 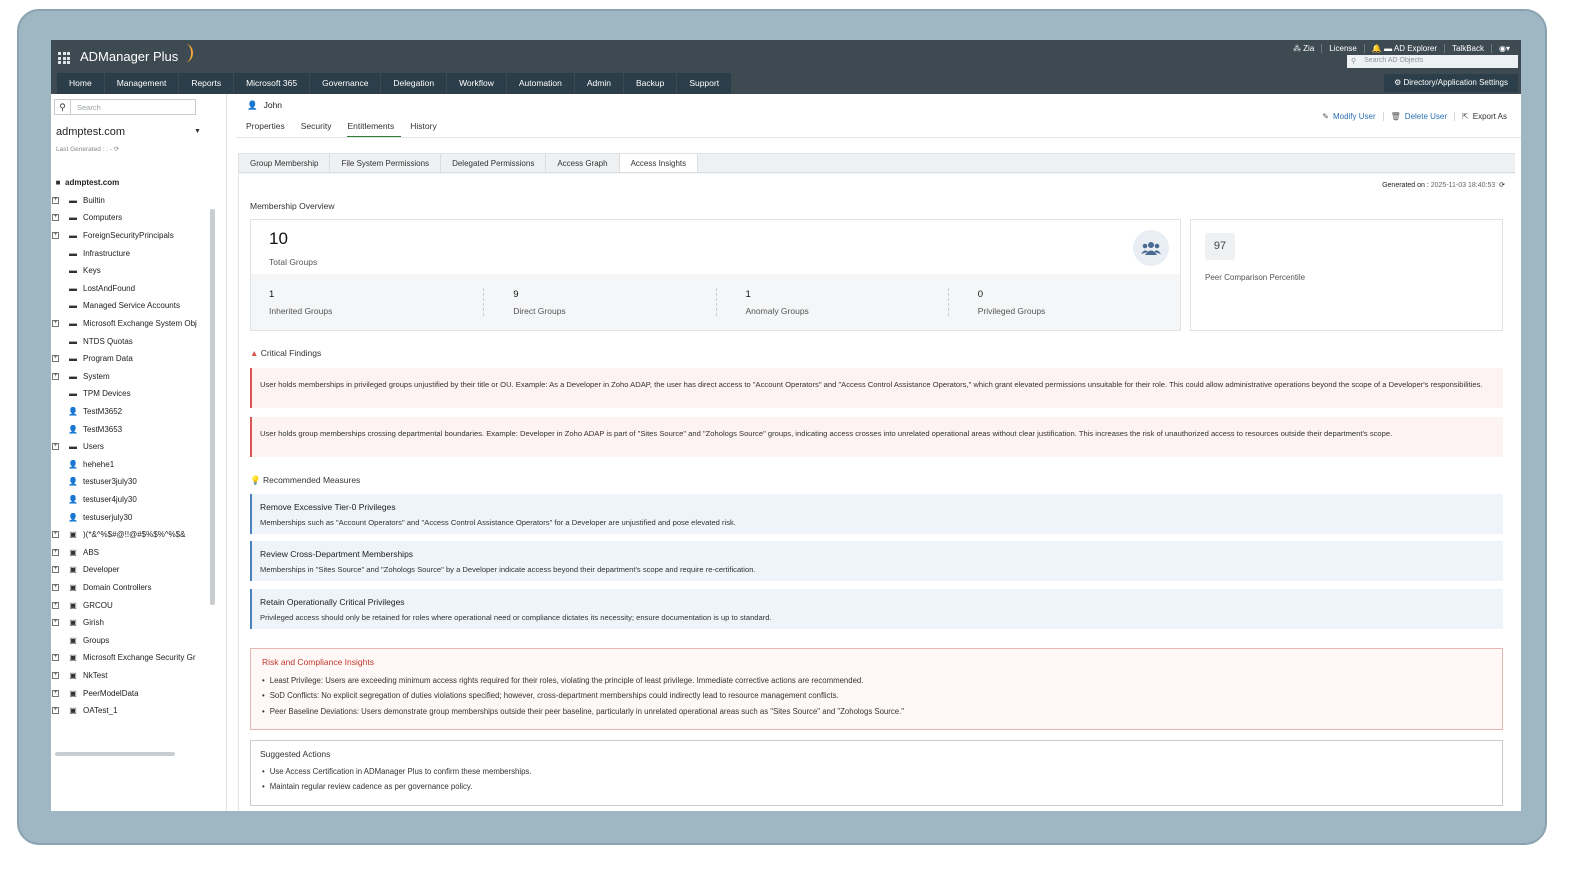 What do you see at coordinates (90, 132) in the screenshot?
I see `domain-selector: admptest.com` at bounding box center [90, 132].